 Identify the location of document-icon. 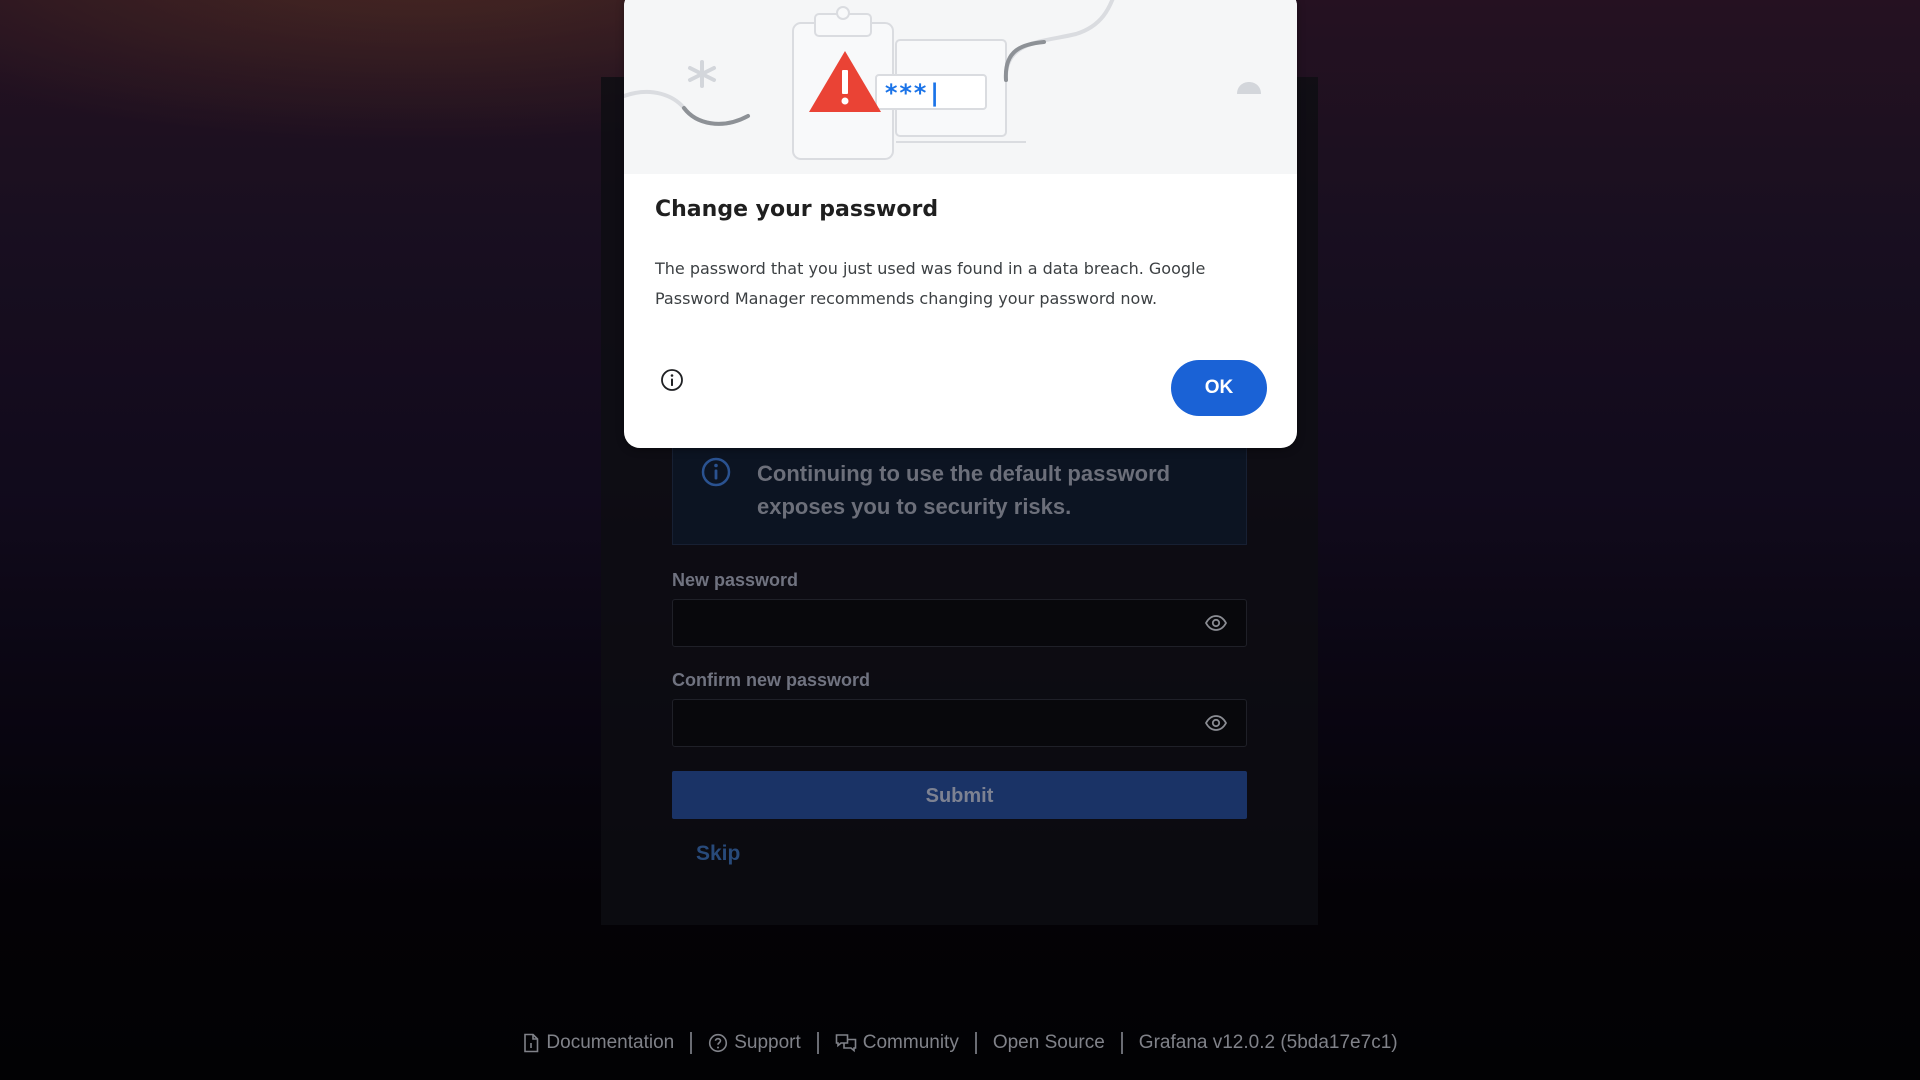
(531, 1042).